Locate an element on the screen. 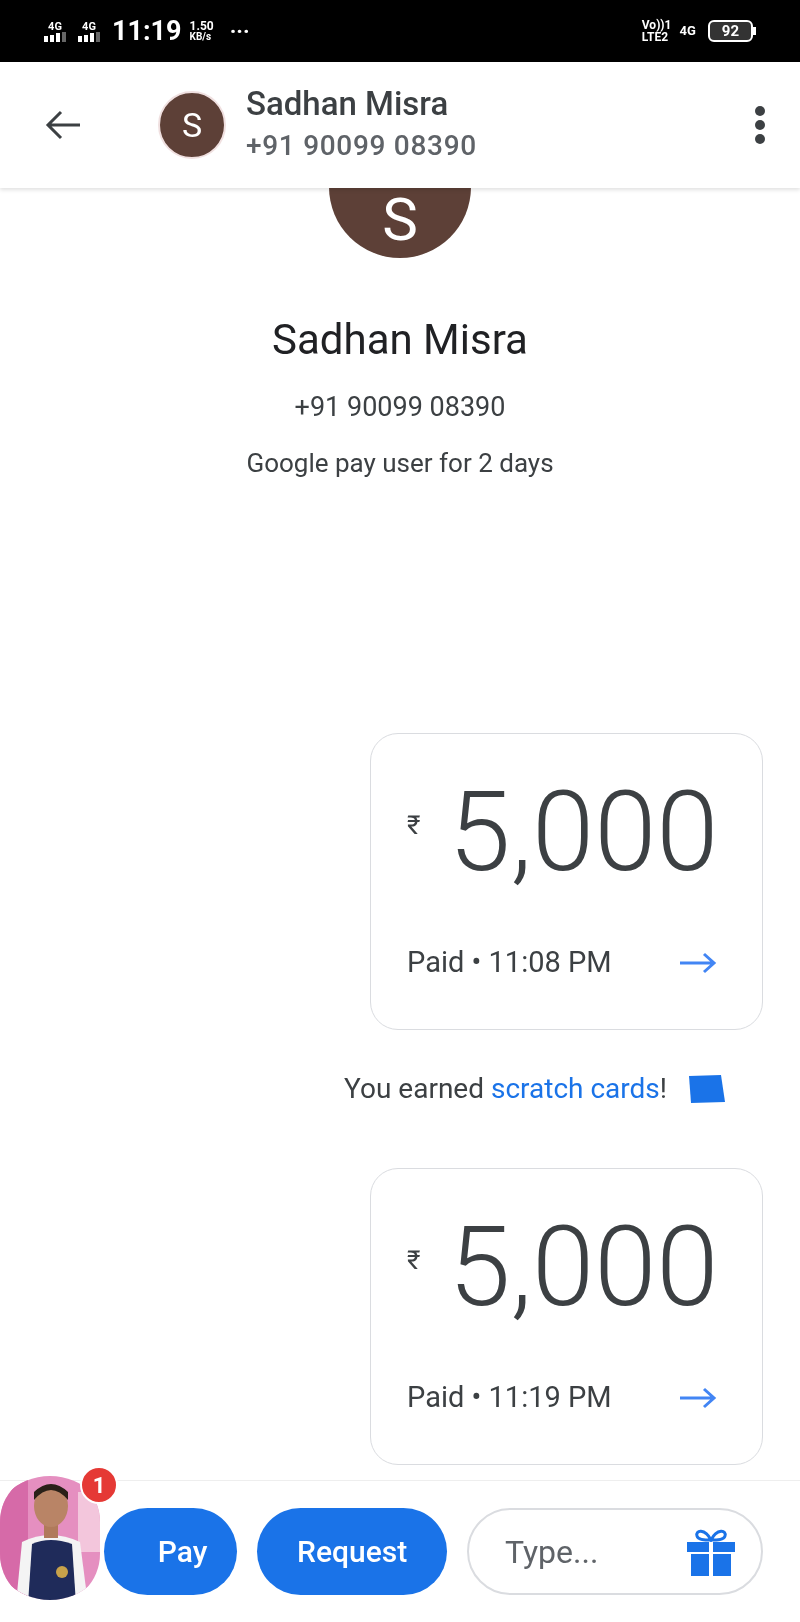 This screenshot has height=1622, width=800. request-button: Request is located at coordinates (352, 1551).